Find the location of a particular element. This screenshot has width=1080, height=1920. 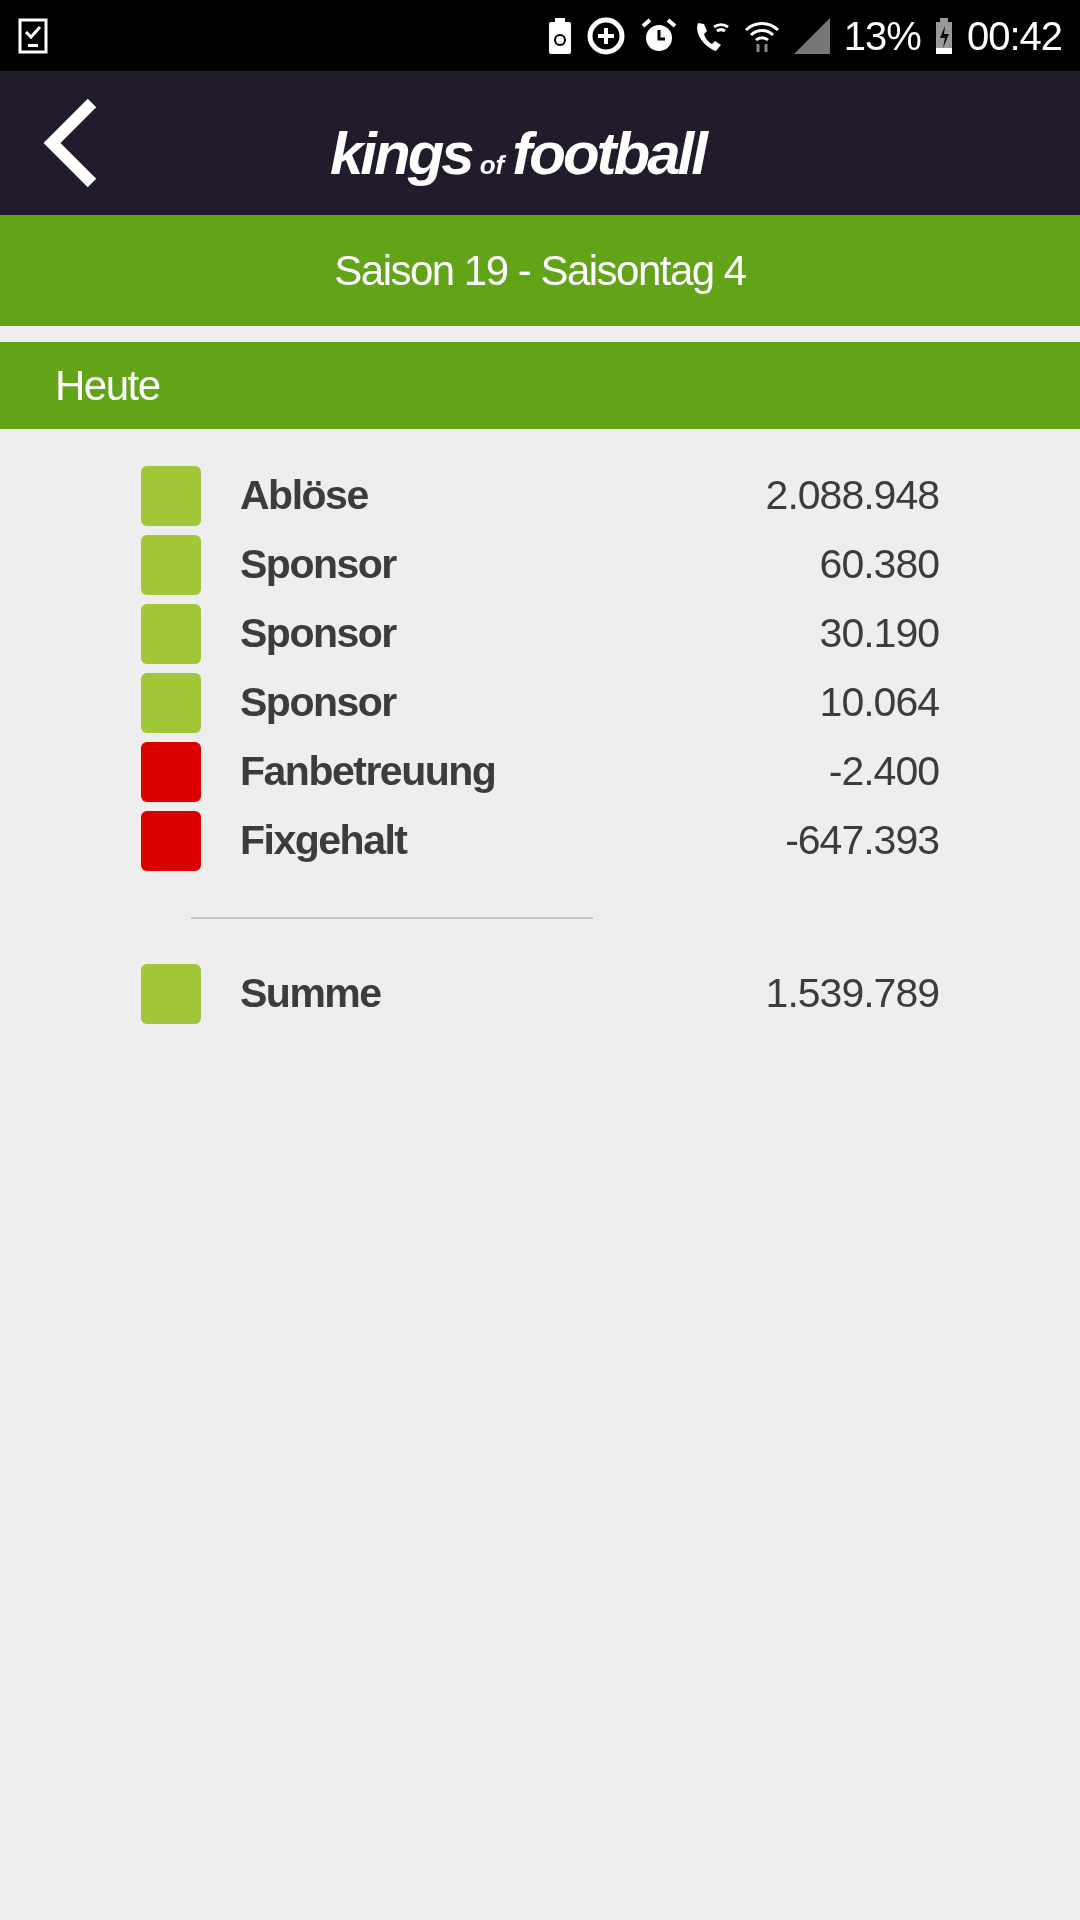

app-logo: kings of football is located at coordinates (517, 154).